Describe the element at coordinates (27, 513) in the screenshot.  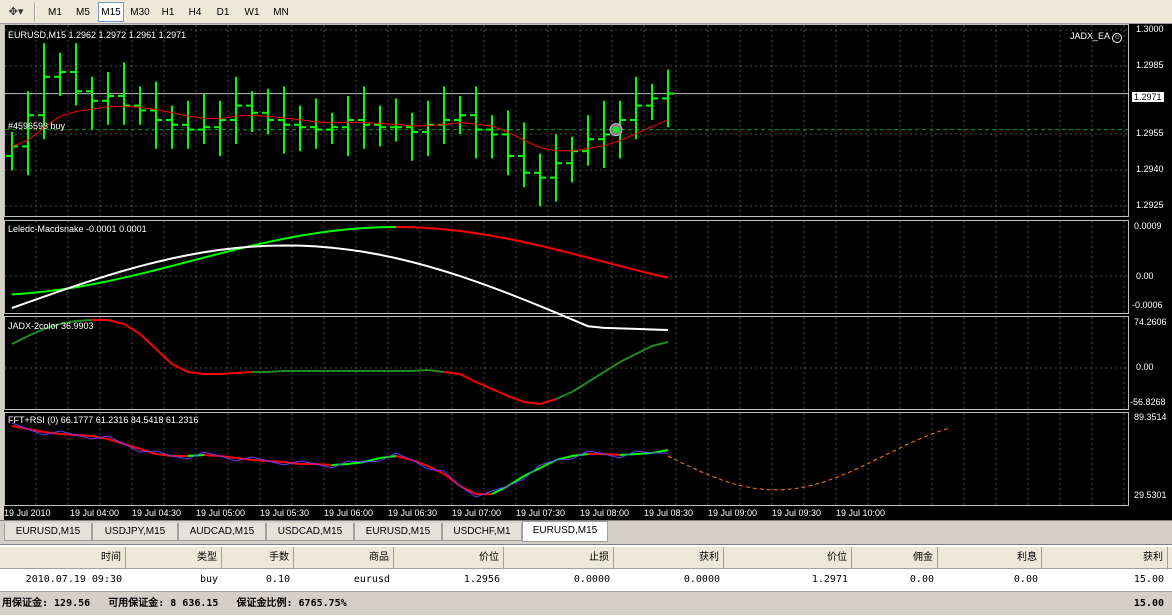
I see `time-axis-label: 19 Jul 2010` at that location.